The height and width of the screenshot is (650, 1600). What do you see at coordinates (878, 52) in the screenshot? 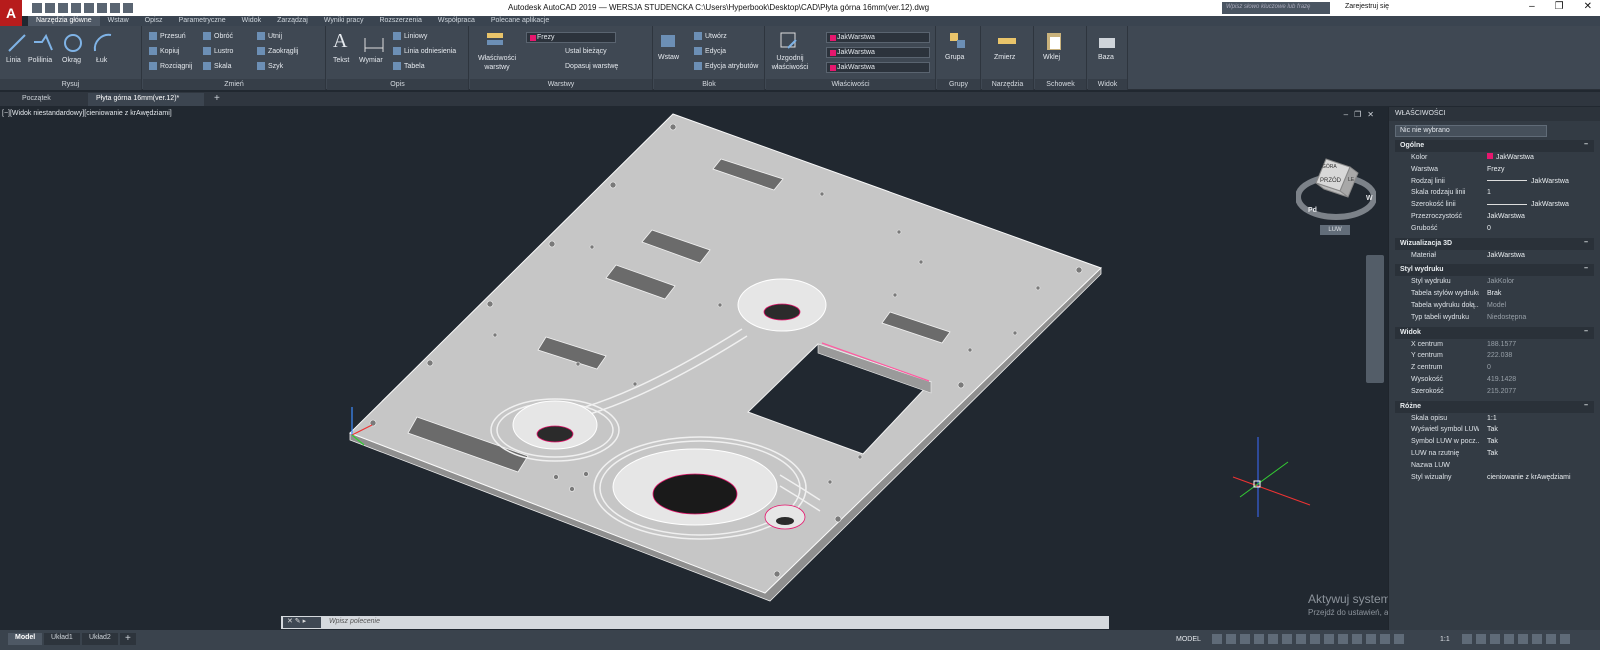
I see `linetype-dropdown: JakWarstwa` at bounding box center [878, 52].